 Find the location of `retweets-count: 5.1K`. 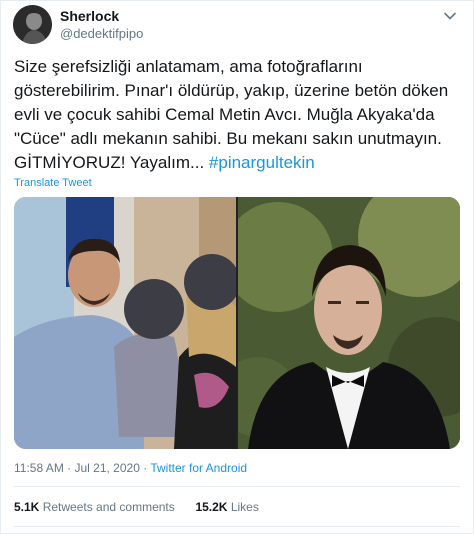

retweets-count: 5.1K is located at coordinates (27, 507).